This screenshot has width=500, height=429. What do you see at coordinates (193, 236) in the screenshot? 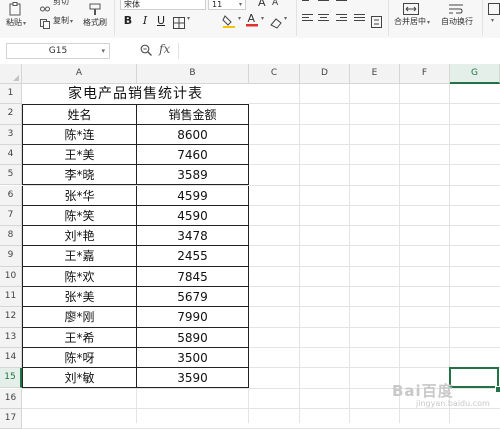
I see `amount-cell: 3478` at bounding box center [193, 236].